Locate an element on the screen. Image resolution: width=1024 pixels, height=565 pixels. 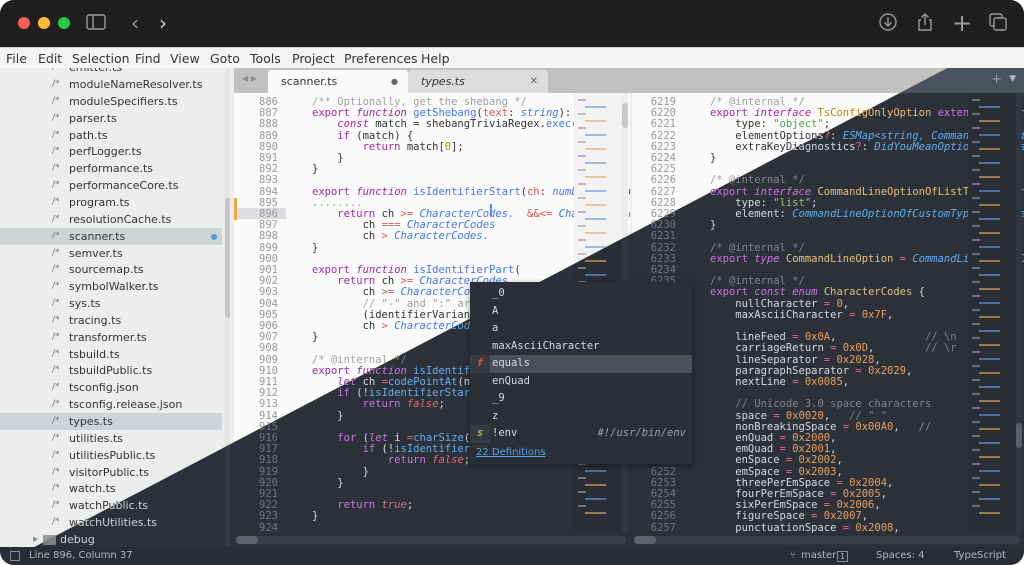
sidebar-item: /* emitter.ts is located at coordinates (111, 72).